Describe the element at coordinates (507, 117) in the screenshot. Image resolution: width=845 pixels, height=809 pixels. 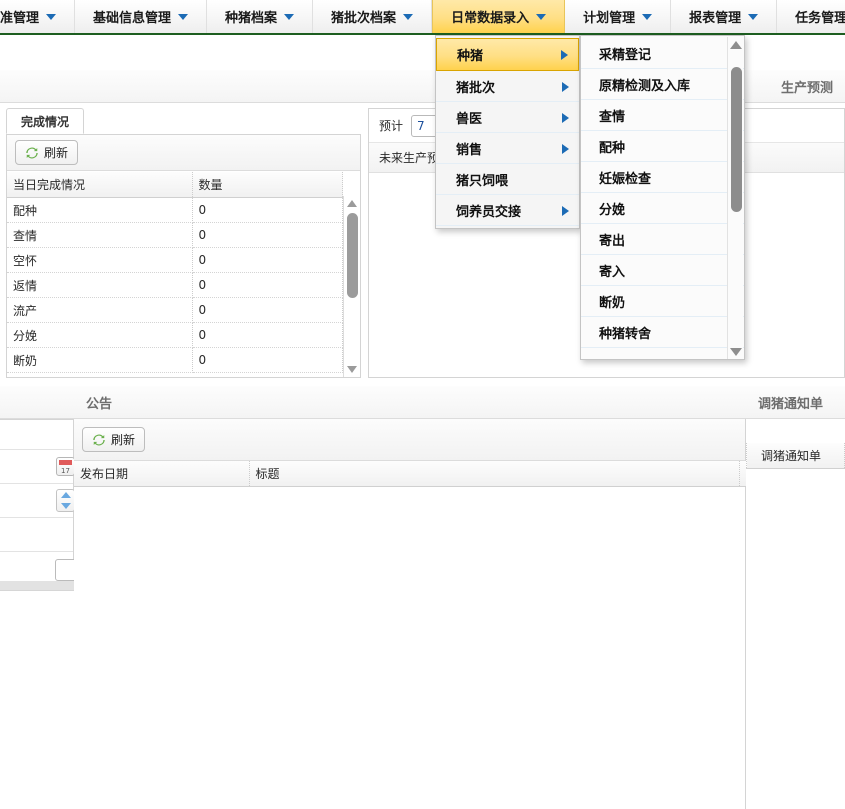
I see `menu-item-veterinary: 兽医` at that location.